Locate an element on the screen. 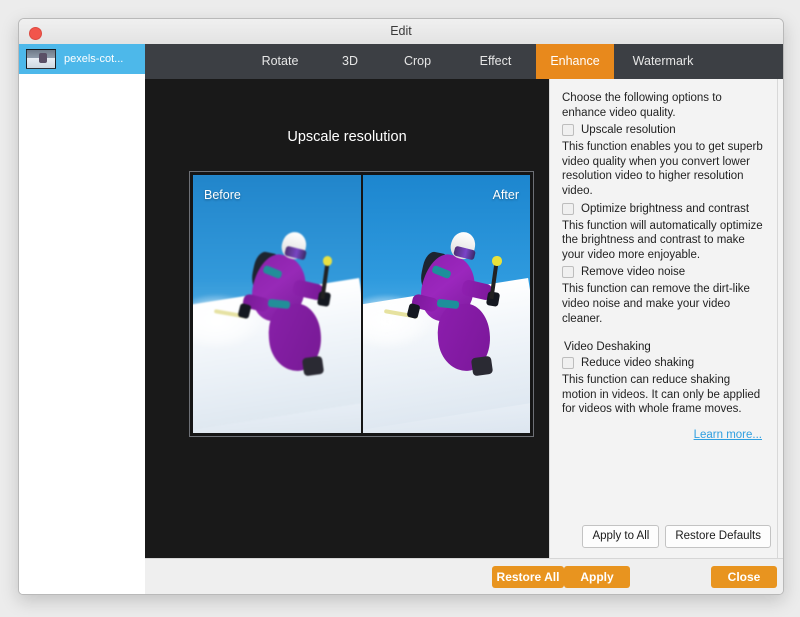 This screenshot has height=617, width=800. option-upscale-resolution: Upscale resolution is located at coordinates (664, 130).